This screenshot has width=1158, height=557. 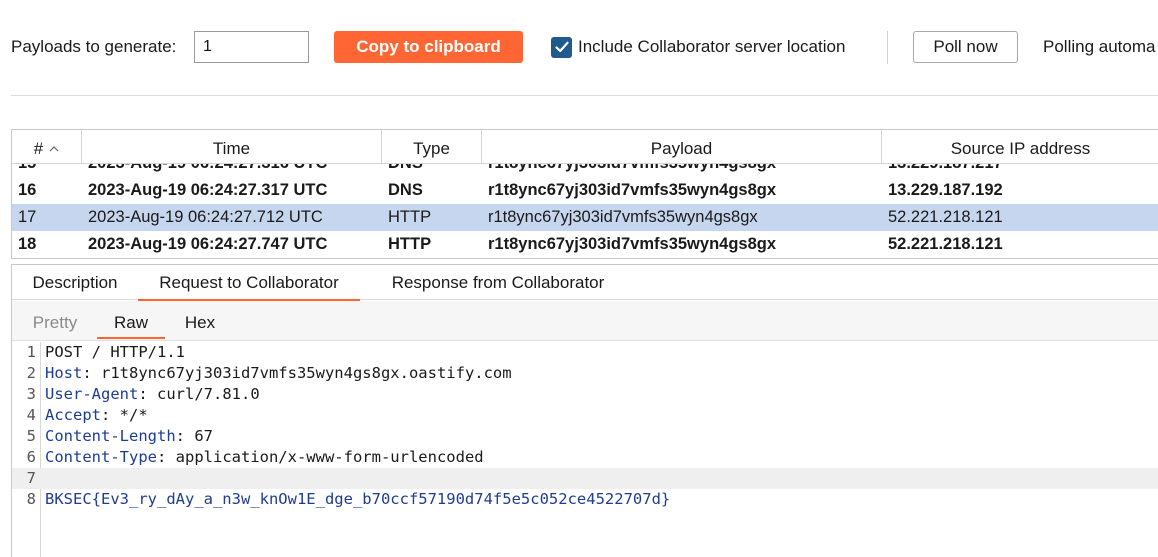 I want to click on cell-number: 17, so click(x=27, y=217).